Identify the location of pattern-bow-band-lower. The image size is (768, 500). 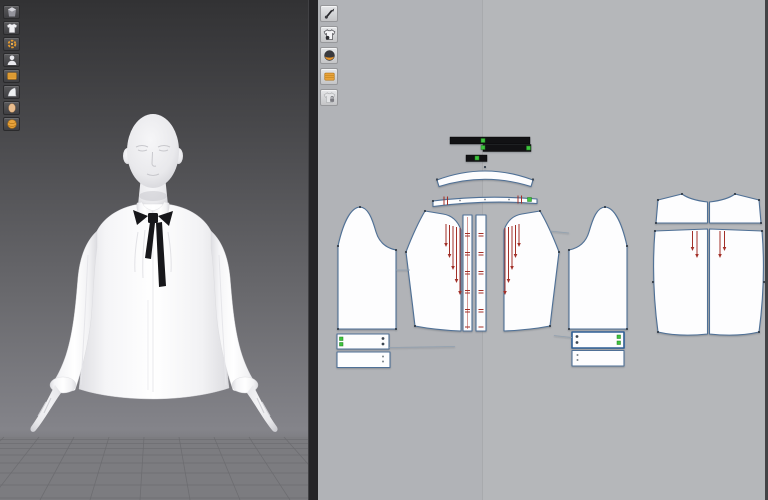
(507, 148).